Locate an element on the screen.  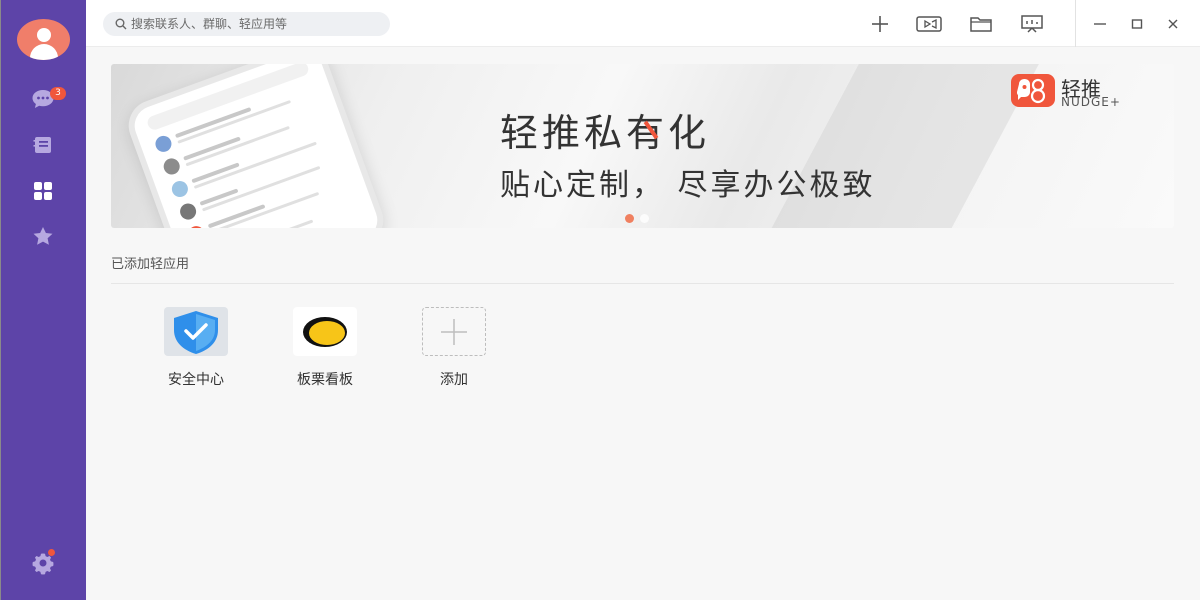
files-button is located at coordinates (981, 24).